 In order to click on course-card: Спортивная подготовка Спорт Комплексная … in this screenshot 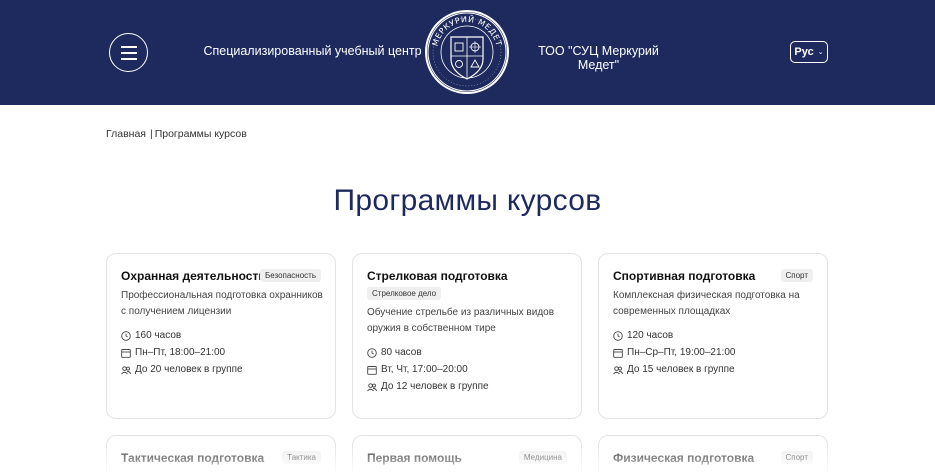, I will do `click(713, 336)`.